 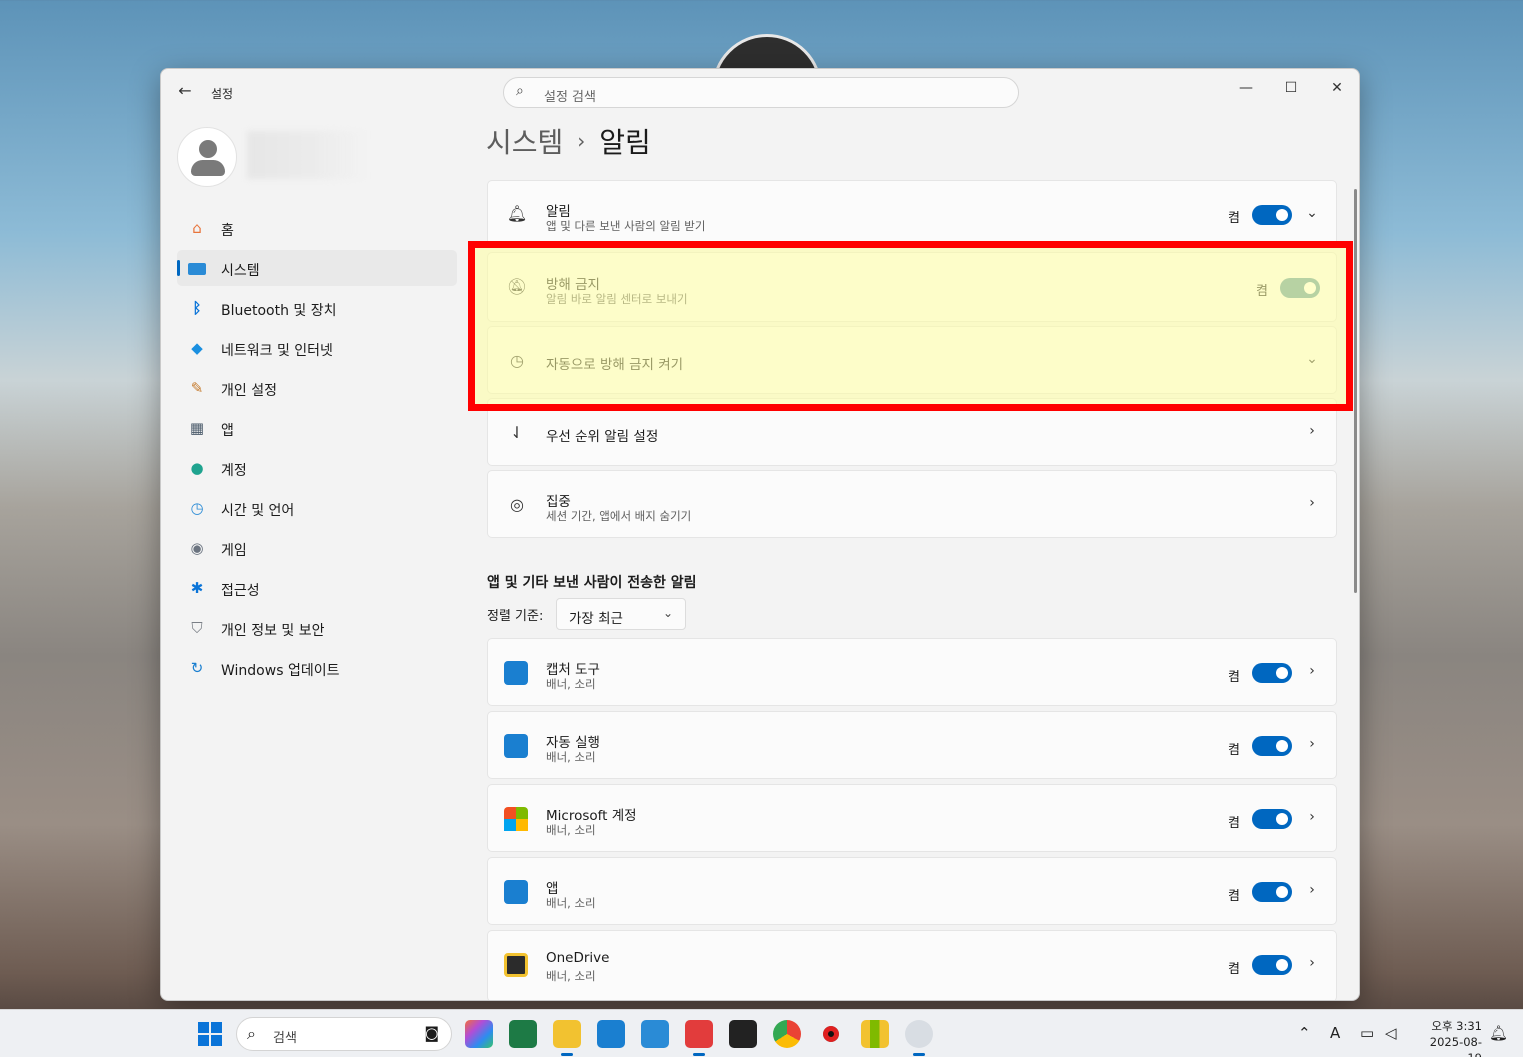 What do you see at coordinates (831, 1034) in the screenshot?
I see `recorder-icon` at bounding box center [831, 1034].